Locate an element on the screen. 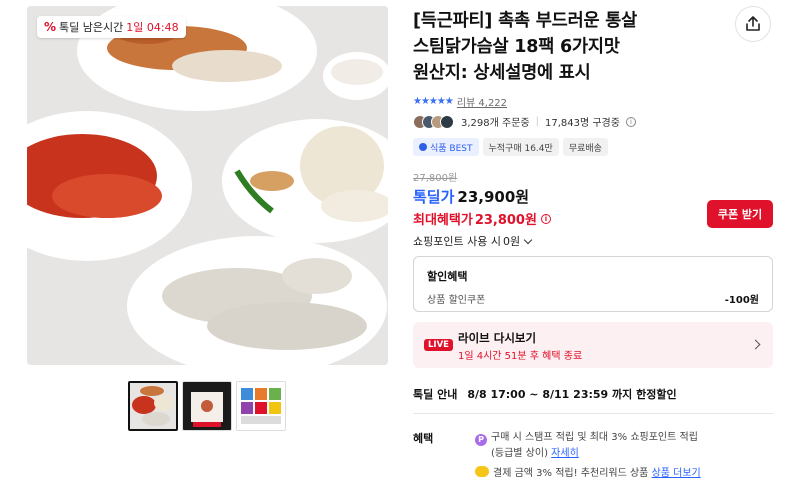 This screenshot has width=800, height=493. discount-row-value: -100원 is located at coordinates (741, 300).